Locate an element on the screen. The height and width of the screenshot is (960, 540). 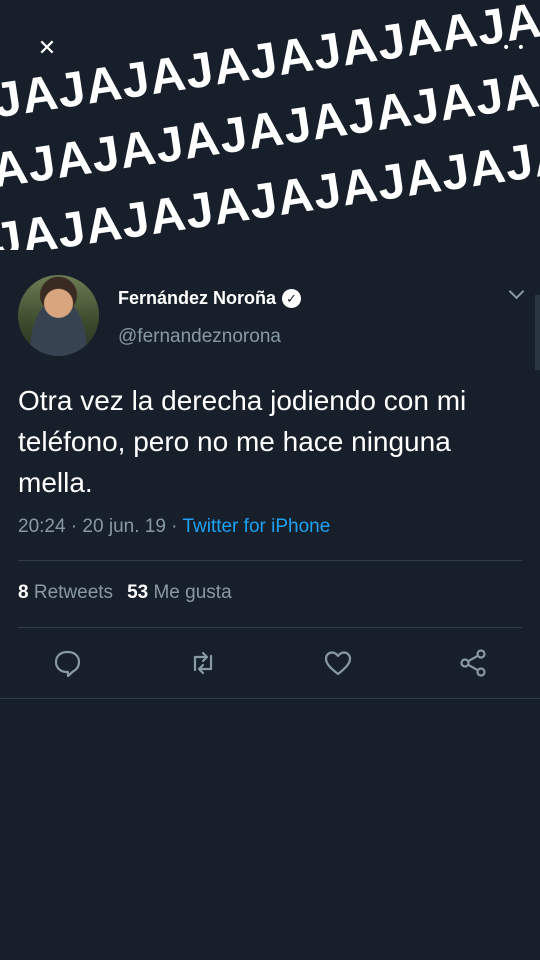
close-icon: ✕ is located at coordinates (47, 49).